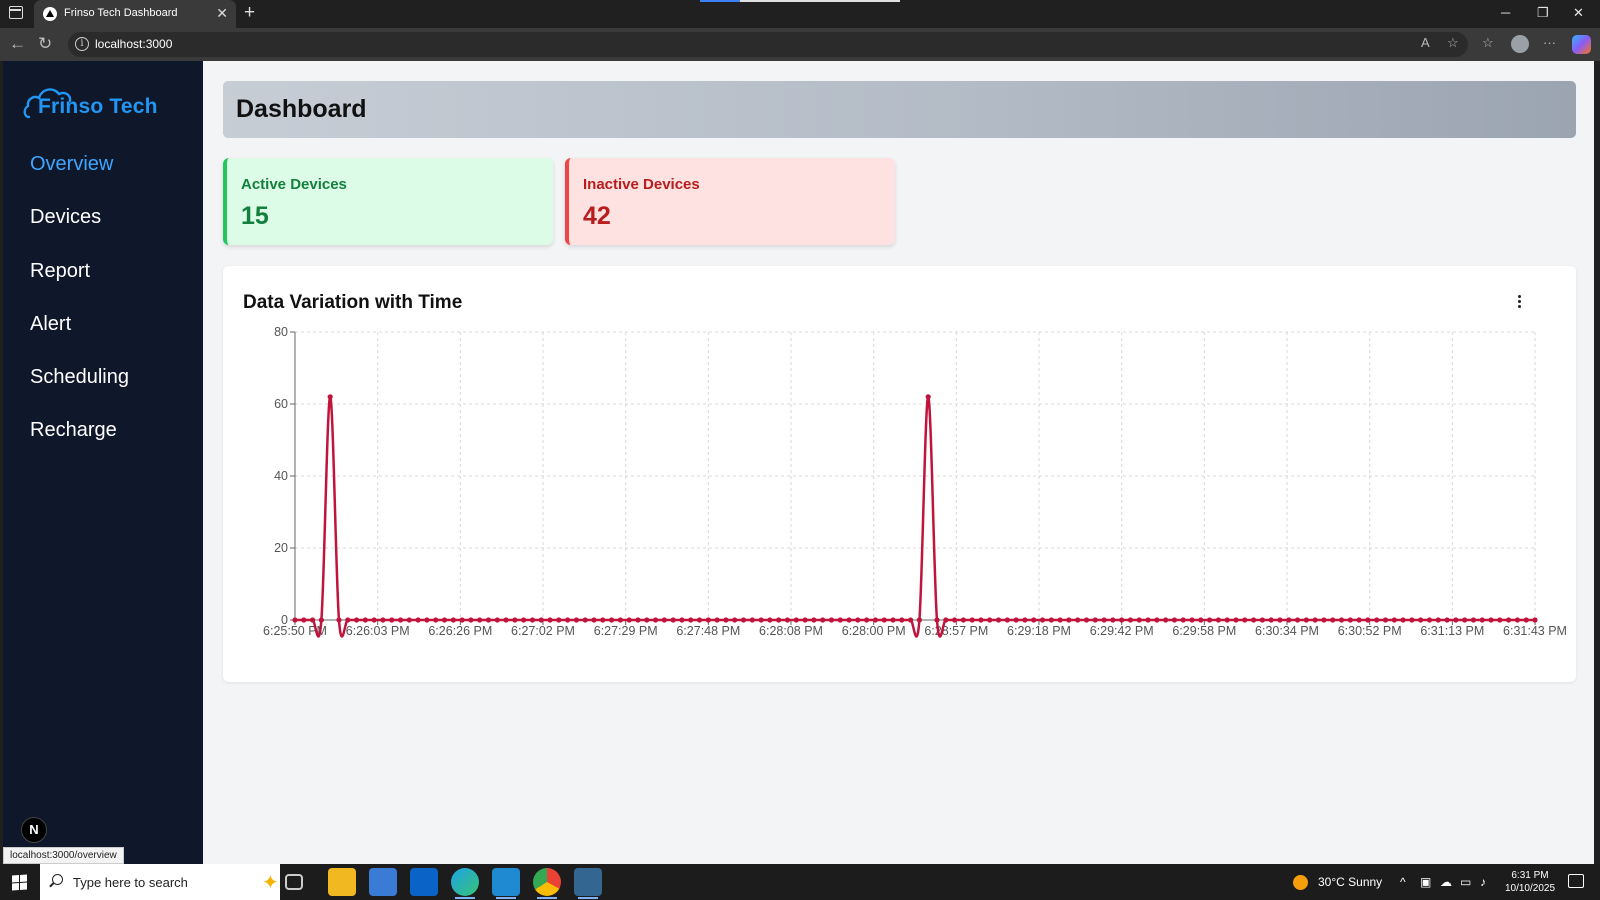 This screenshot has height=900, width=1600. Describe the element at coordinates (249, 13) in the screenshot. I see `new-tab-icon: +` at that location.